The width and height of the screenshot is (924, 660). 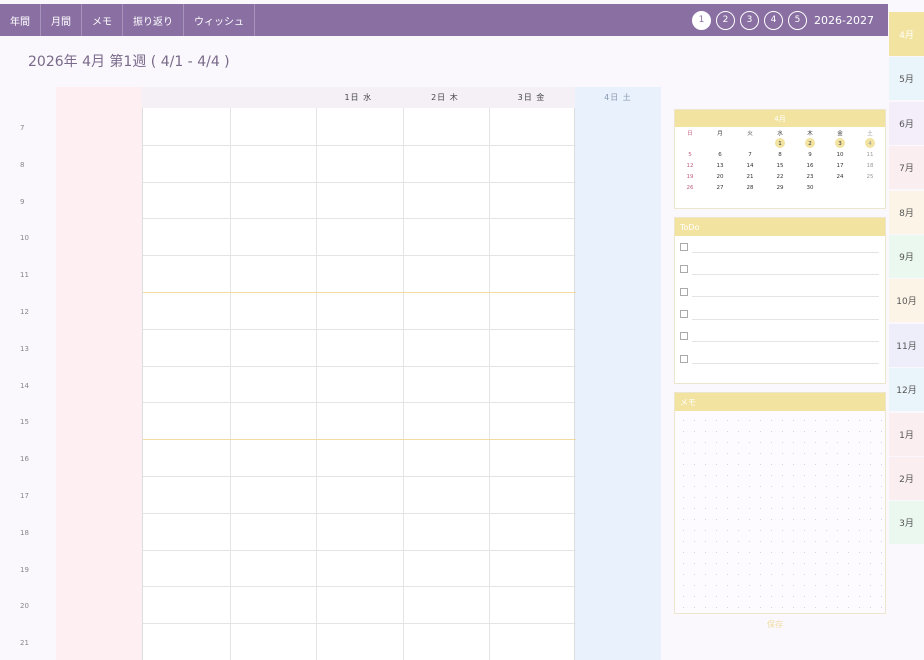 I want to click on mini-calendar-day: 21, so click(x=750, y=177).